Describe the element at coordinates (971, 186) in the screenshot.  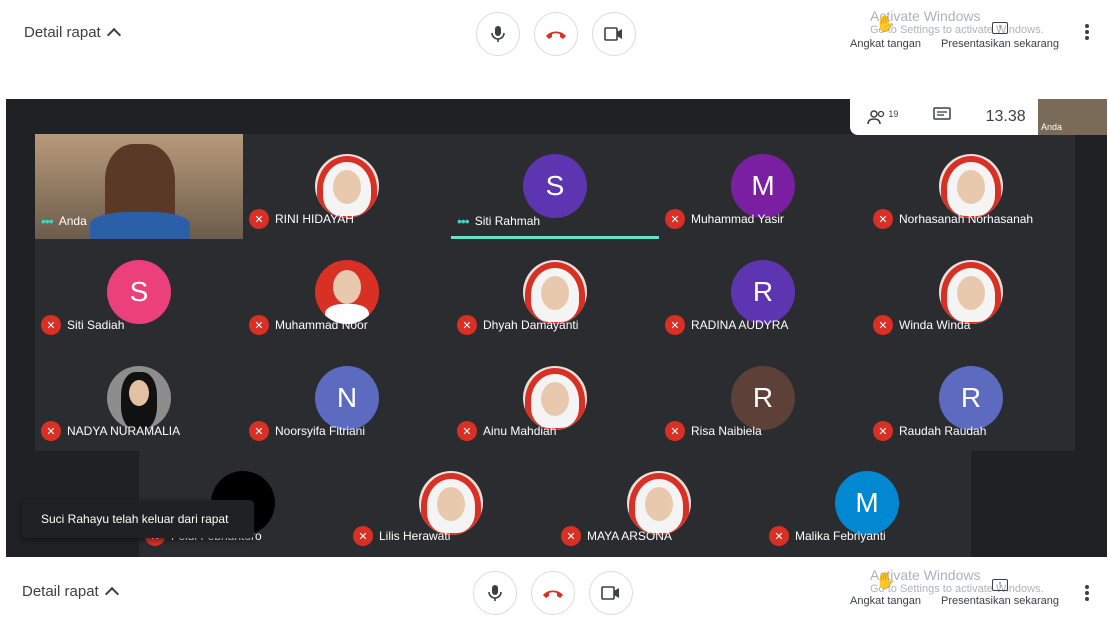
I see `participant-tile: ✕ Norhasanah Norhasanah` at that location.